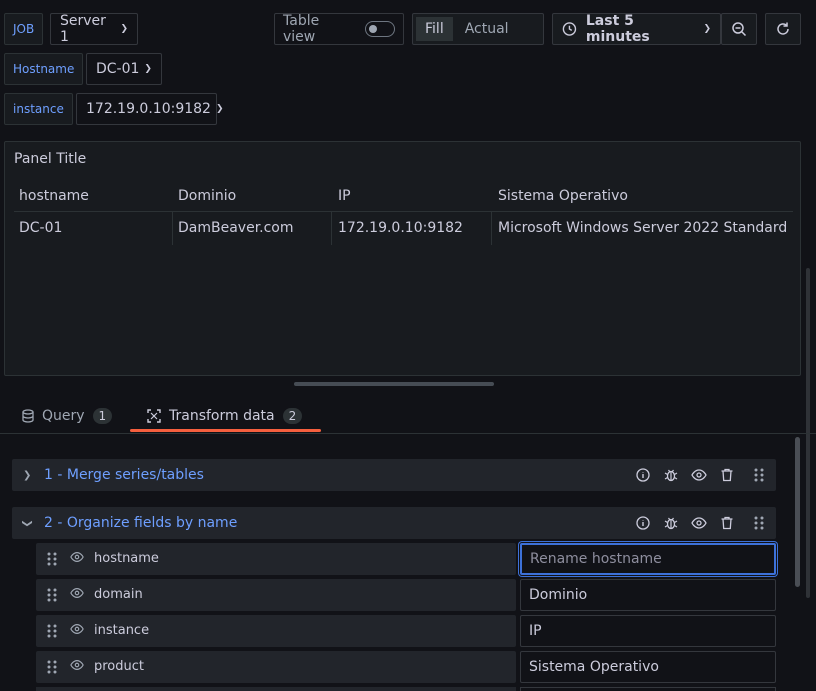 The width and height of the screenshot is (816, 691). I want to click on variable-label-text: JOB, so click(24, 29).